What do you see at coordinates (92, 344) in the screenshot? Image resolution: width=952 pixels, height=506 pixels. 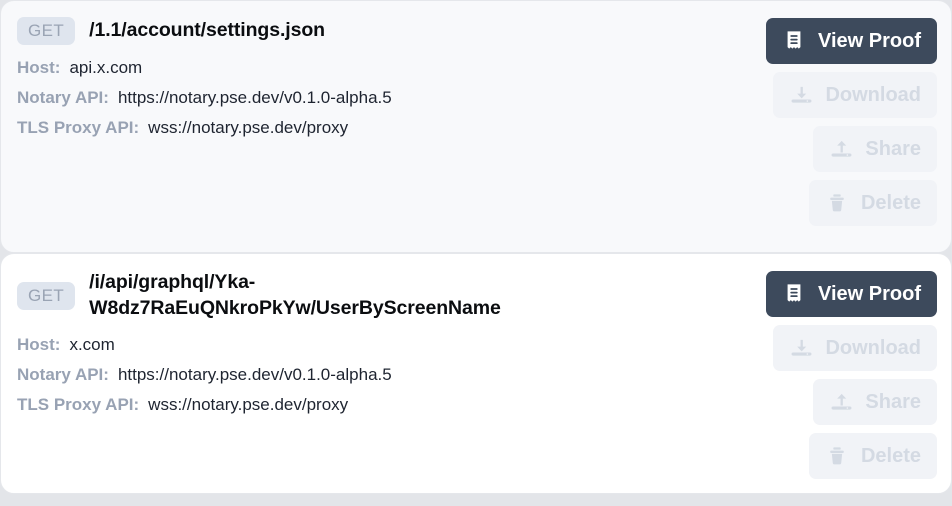 I see `meta-value: x.com` at bounding box center [92, 344].